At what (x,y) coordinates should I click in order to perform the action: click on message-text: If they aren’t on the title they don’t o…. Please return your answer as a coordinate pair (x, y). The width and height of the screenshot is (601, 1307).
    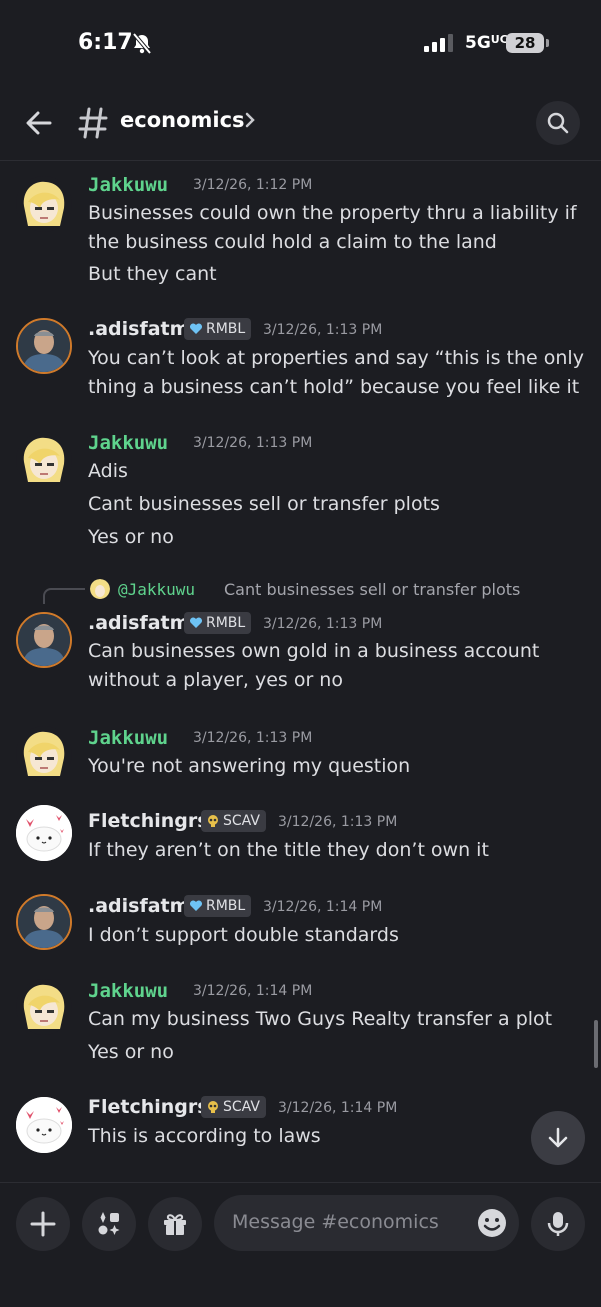
    Looking at the image, I should click on (288, 850).